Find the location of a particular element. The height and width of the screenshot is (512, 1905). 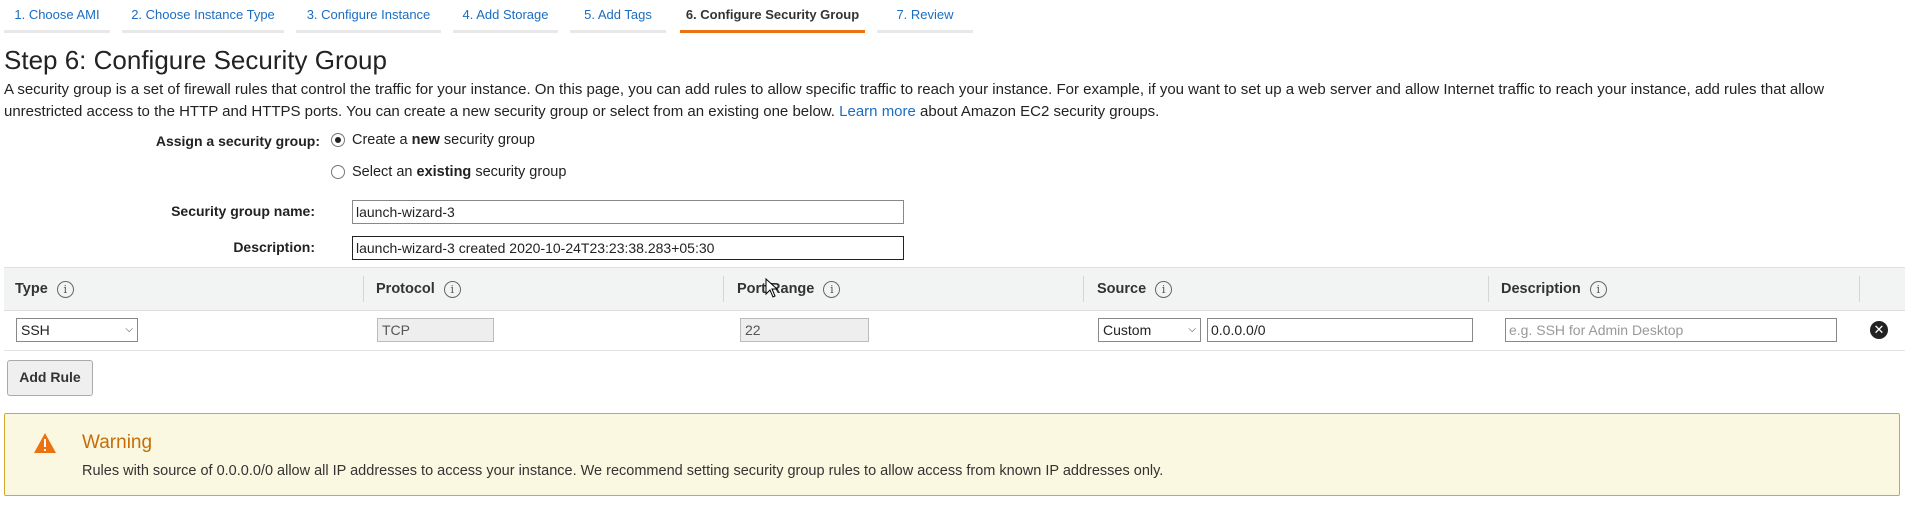

column-header-source: Source i is located at coordinates (1135, 289).